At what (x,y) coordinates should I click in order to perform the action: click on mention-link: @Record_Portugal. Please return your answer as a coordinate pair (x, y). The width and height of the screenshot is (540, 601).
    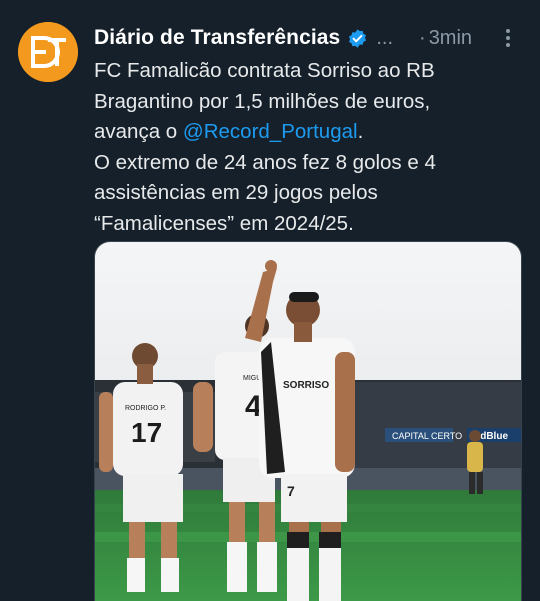
    Looking at the image, I should click on (270, 131).